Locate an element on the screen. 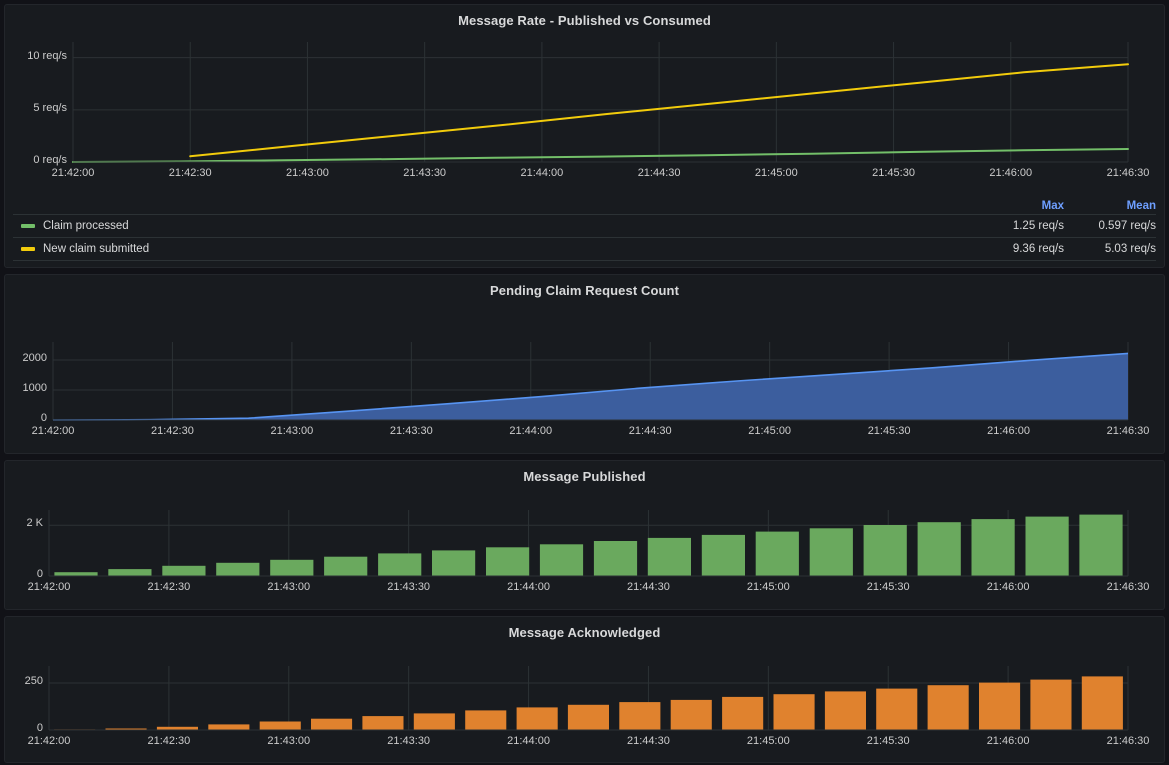 The height and width of the screenshot is (765, 1169). legend-row: Claim processed 1.25 req/s 0.597 req/s is located at coordinates (584, 225).